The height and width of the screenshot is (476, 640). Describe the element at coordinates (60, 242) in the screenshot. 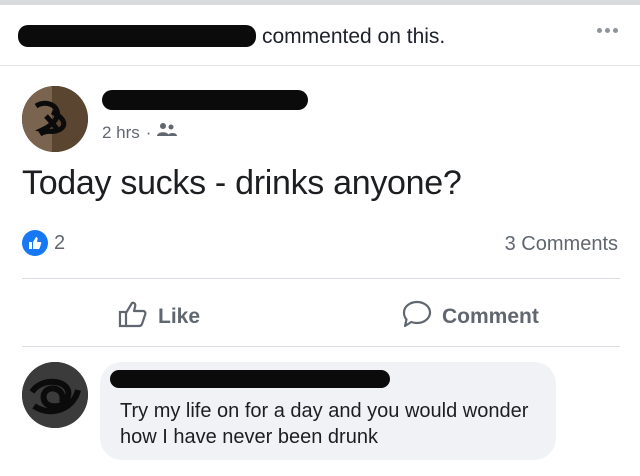

I see `like-count: 2` at that location.